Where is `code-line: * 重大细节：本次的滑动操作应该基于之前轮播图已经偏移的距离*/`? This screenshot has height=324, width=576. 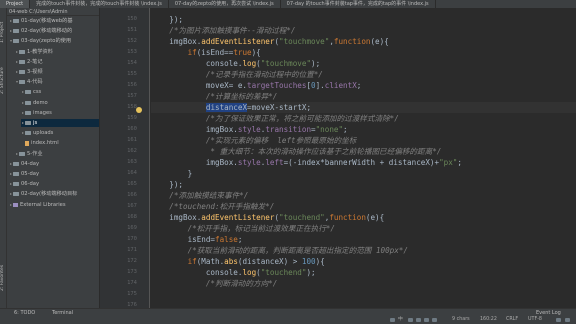
code-line: * 重大细节：本次的滑动操作应该基于之前轮播图已经偏移的距离*/ is located at coordinates (296, 151).